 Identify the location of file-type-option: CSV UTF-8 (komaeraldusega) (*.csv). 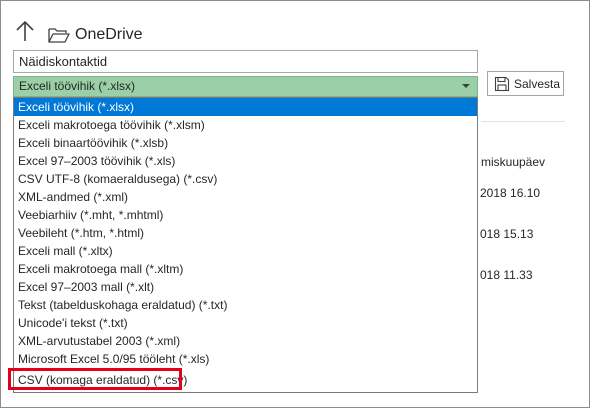
(245, 179).